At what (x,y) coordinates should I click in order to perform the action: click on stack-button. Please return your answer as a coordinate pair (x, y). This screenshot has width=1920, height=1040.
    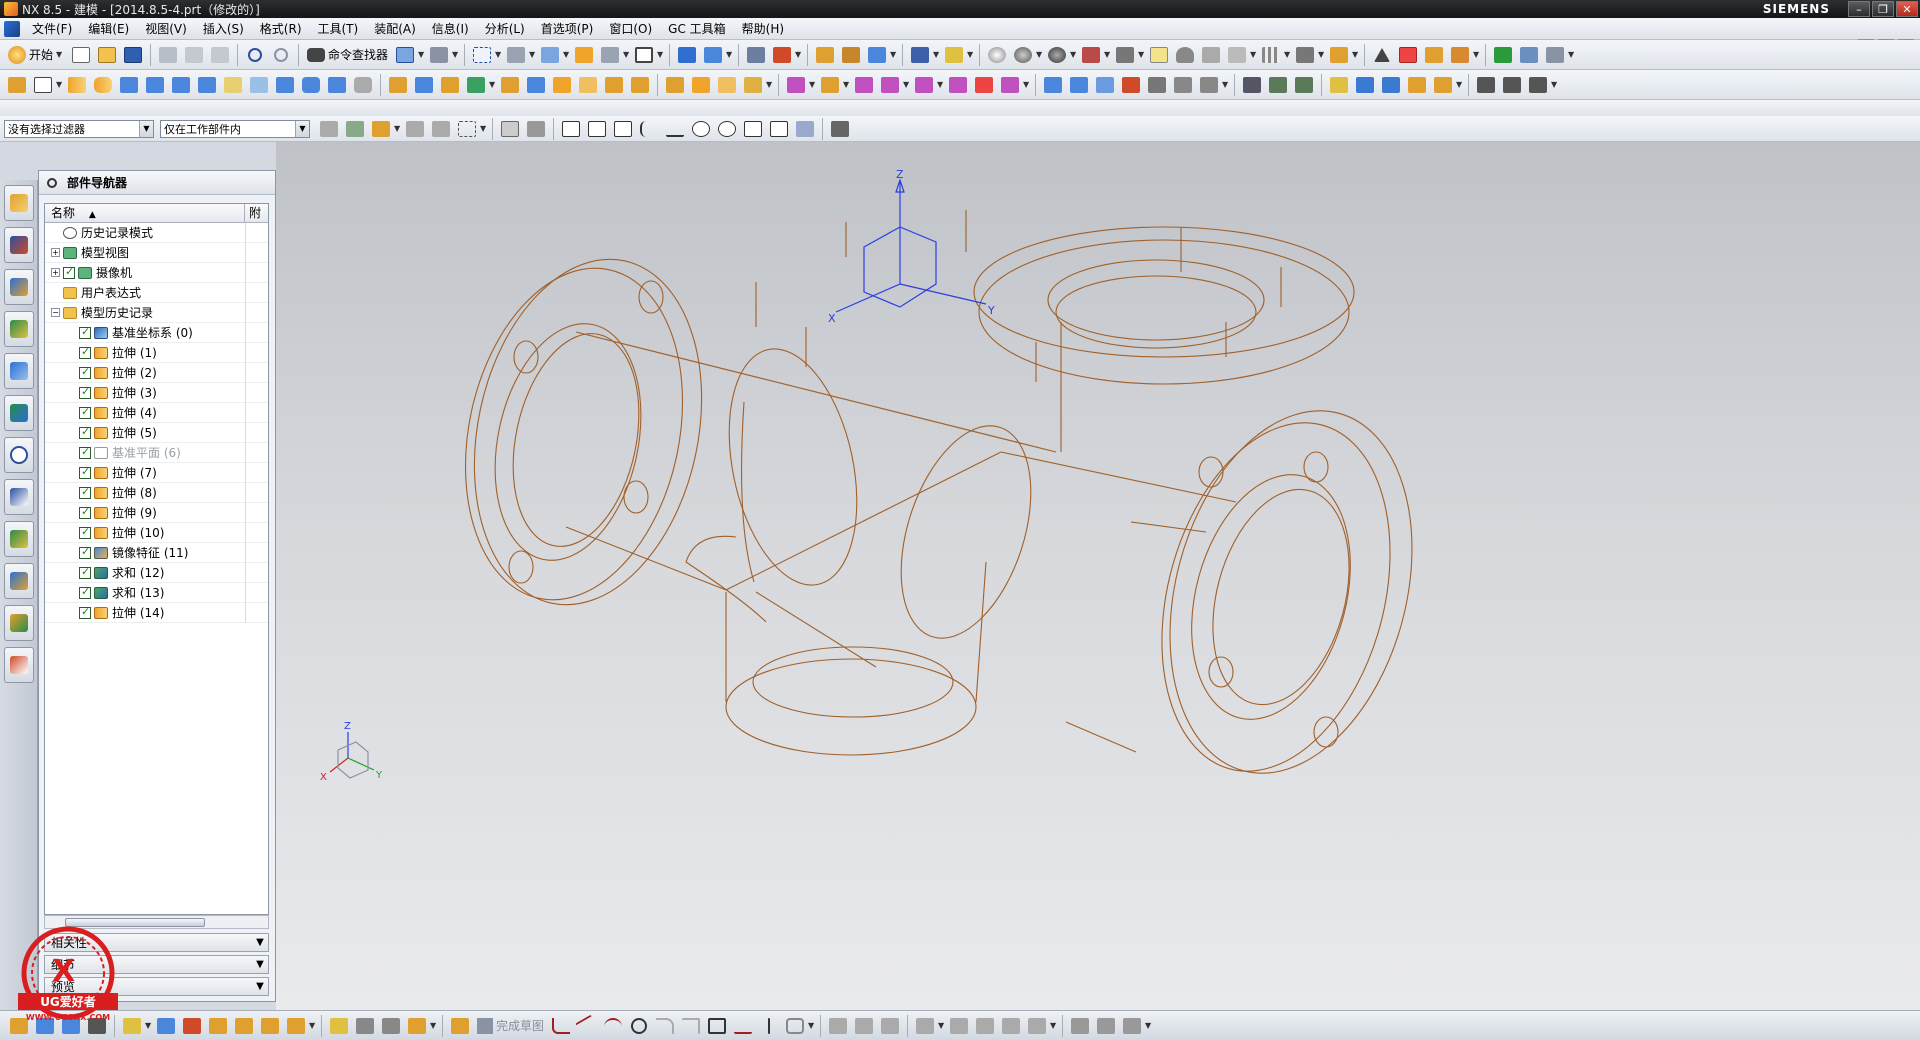
    Looking at the image, I should click on (1304, 85).